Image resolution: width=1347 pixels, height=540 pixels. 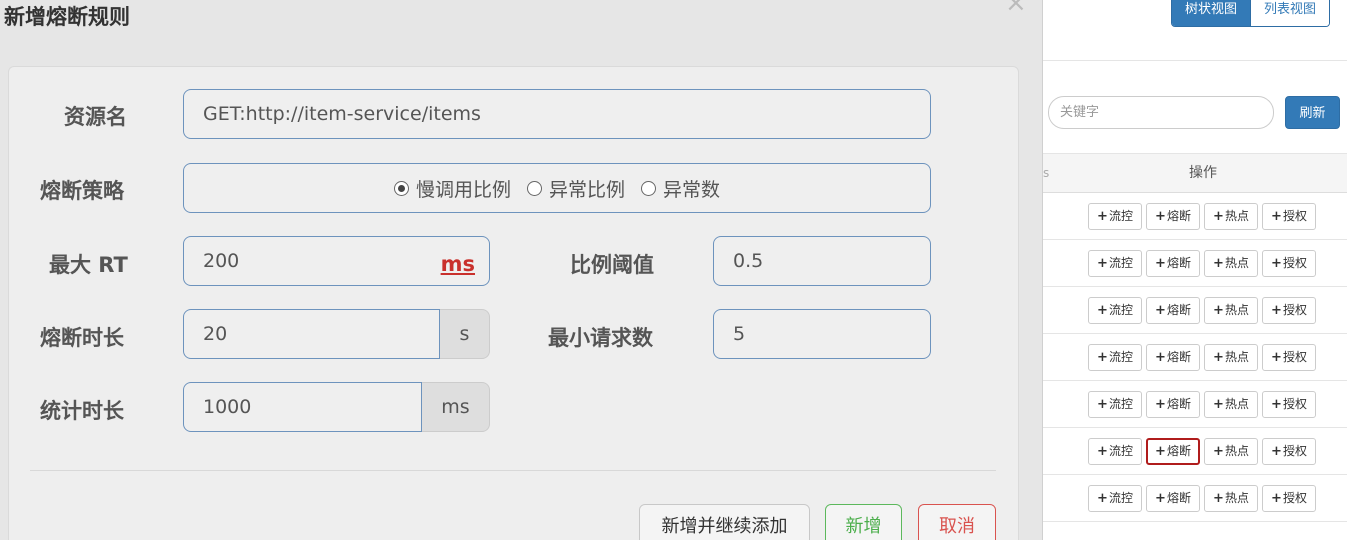 What do you see at coordinates (463, 189) in the screenshot?
I see `radio-label: 慢调用比例` at bounding box center [463, 189].